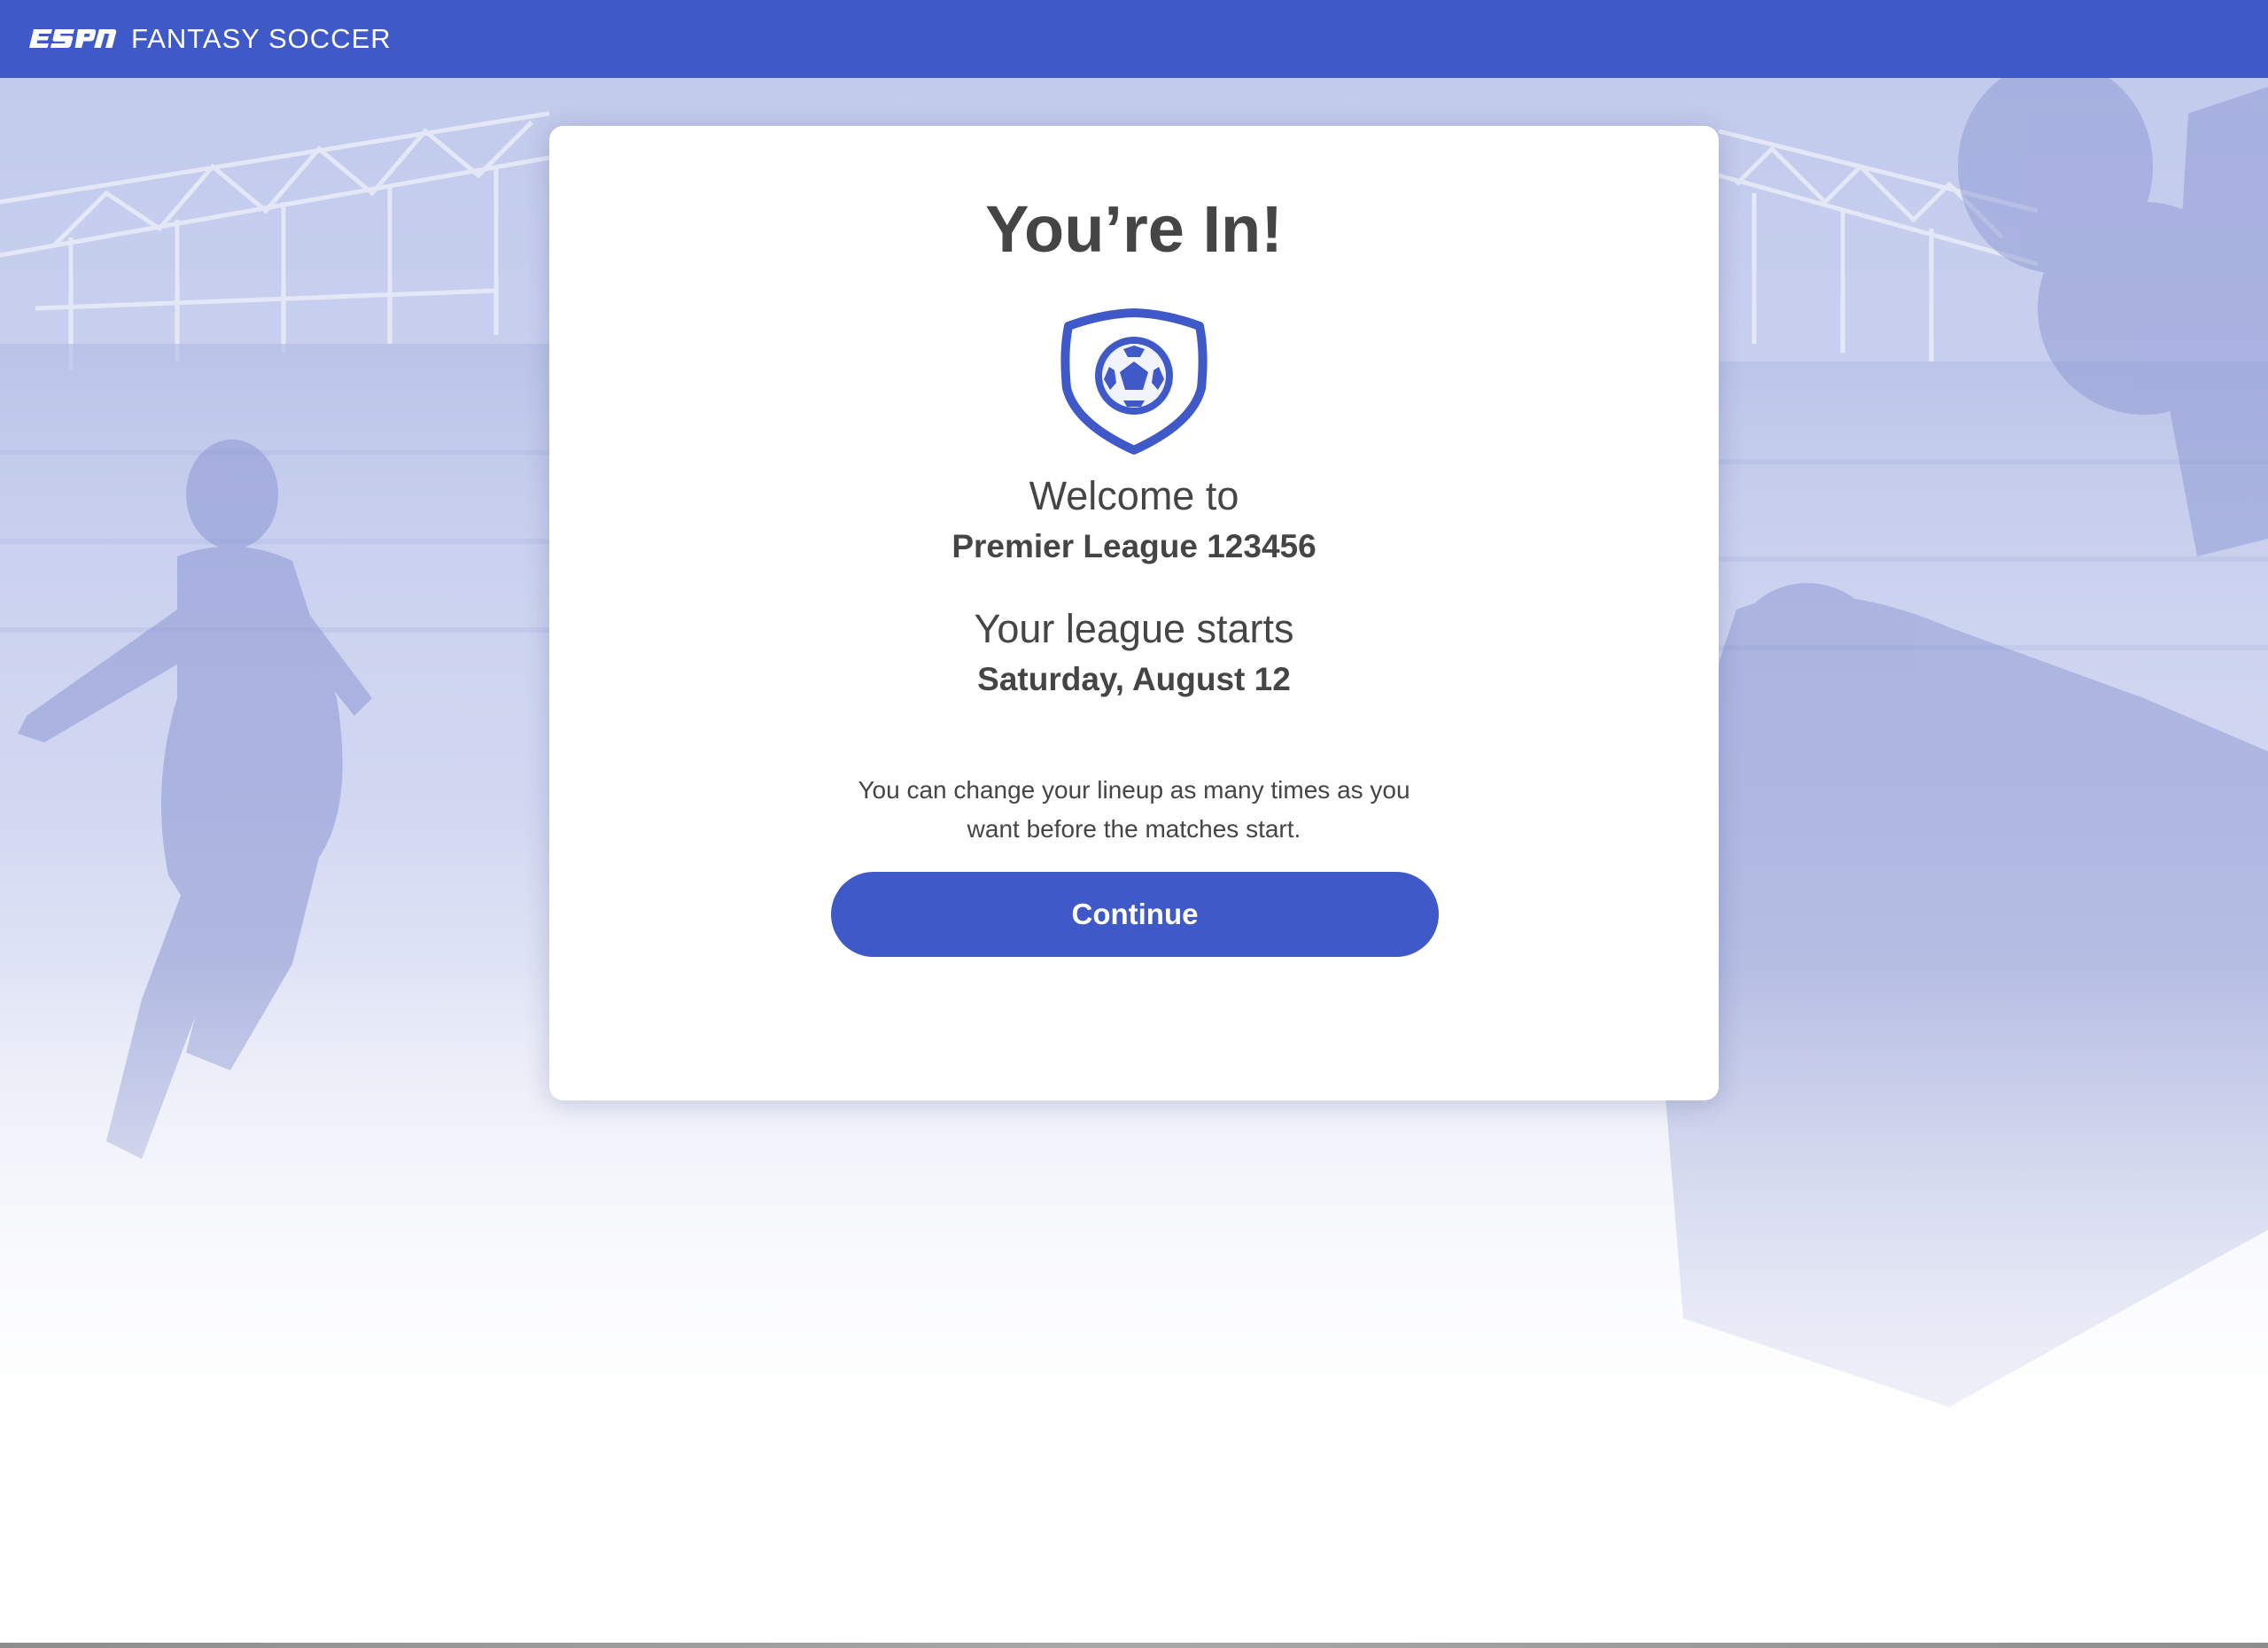  What do you see at coordinates (1135, 914) in the screenshot?
I see `continue-button: Continue` at bounding box center [1135, 914].